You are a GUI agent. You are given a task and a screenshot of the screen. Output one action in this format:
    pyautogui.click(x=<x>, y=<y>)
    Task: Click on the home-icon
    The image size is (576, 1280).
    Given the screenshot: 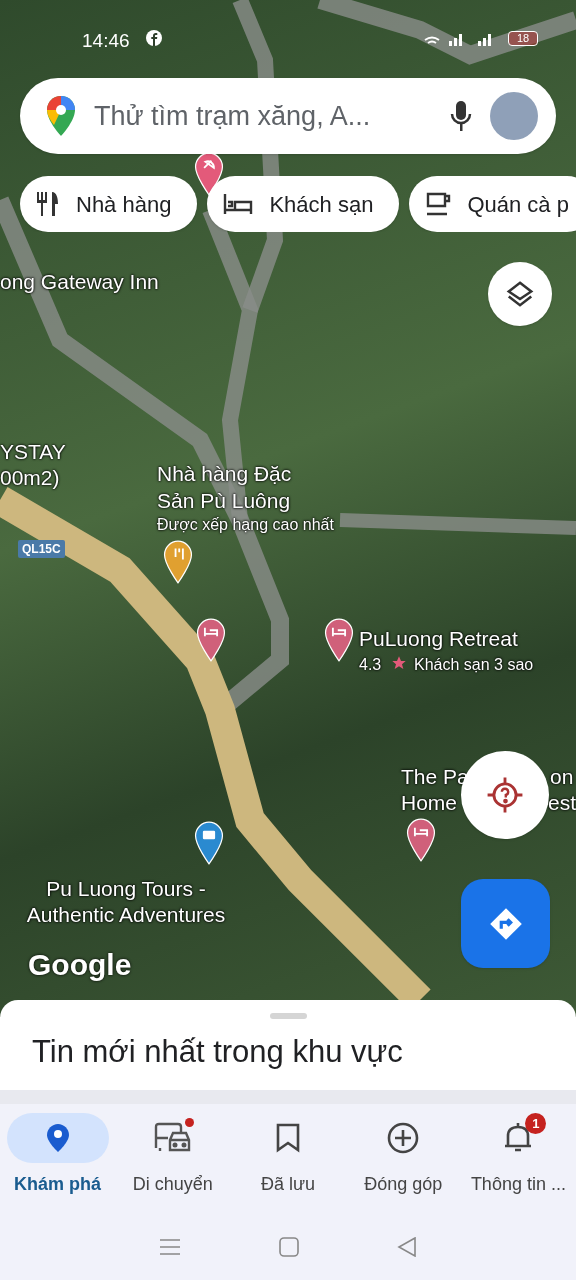 What is the action you would take?
    pyautogui.click(x=289, y=1247)
    